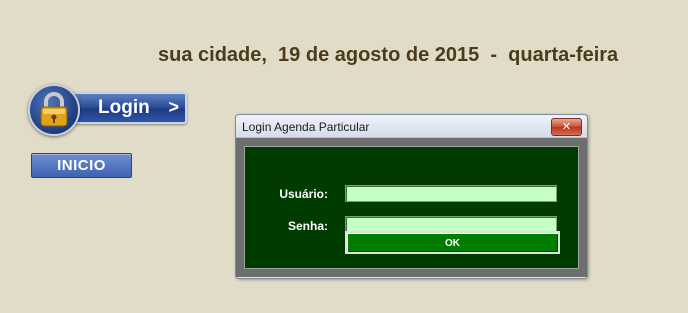 This screenshot has height=313, width=688. What do you see at coordinates (54, 110) in the screenshot?
I see `padlock-icon` at bounding box center [54, 110].